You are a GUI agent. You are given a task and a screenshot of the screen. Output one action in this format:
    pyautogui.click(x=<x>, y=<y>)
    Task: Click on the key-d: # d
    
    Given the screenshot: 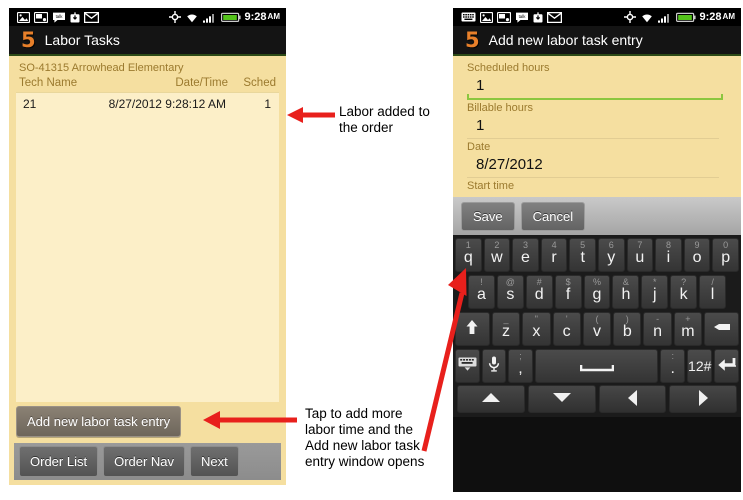 What is the action you would take?
    pyautogui.click(x=539, y=292)
    